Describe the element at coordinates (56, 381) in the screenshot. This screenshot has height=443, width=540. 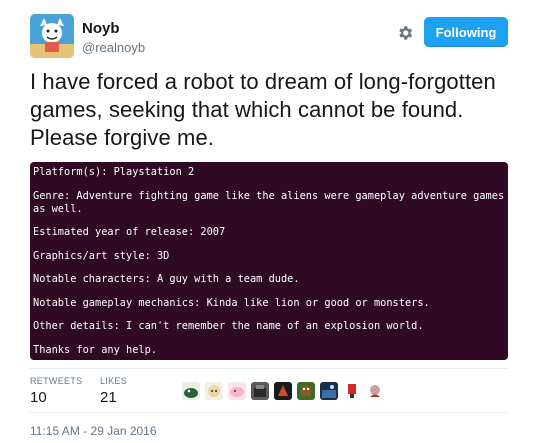
I see `retweets-label: RETWEETS` at that location.